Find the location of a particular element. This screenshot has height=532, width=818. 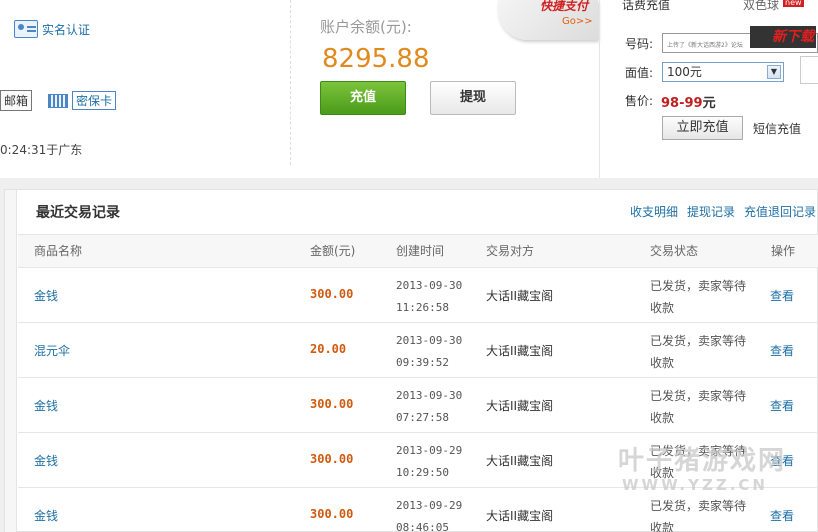

withdraw-button: 提现 is located at coordinates (473, 98).